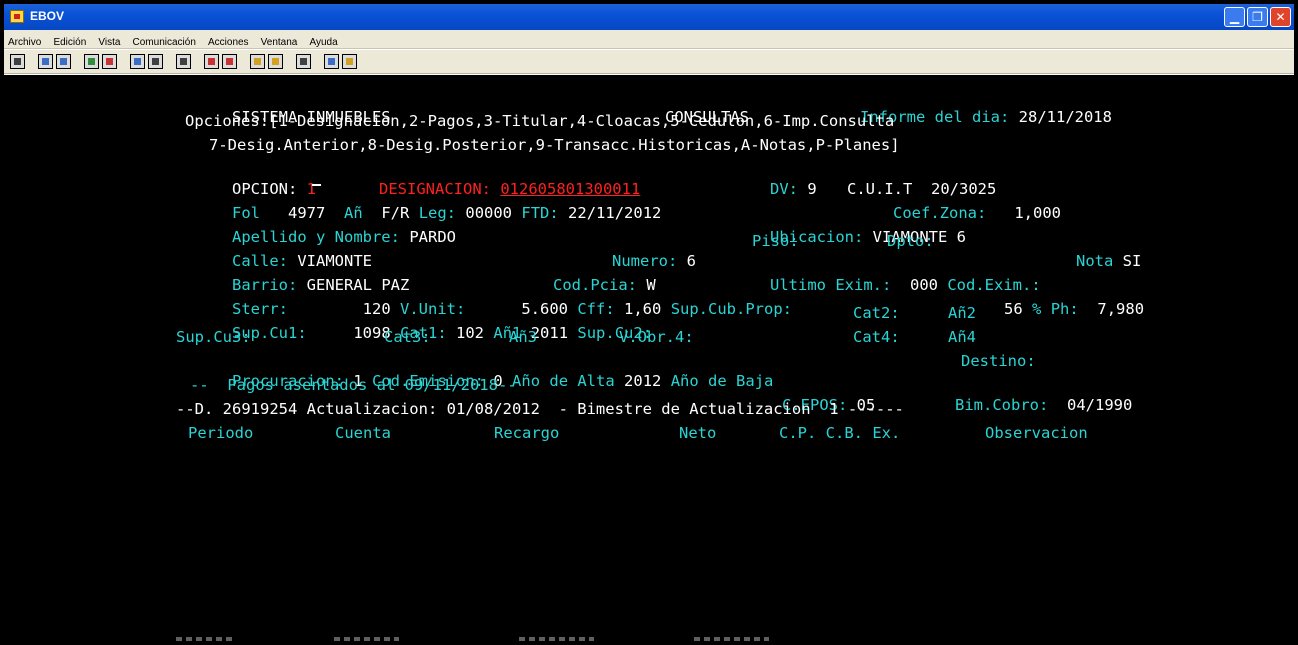 The width and height of the screenshot is (1298, 645). What do you see at coordinates (626, 250) in the screenshot?
I see `numero-row: Numero: 6` at bounding box center [626, 250].